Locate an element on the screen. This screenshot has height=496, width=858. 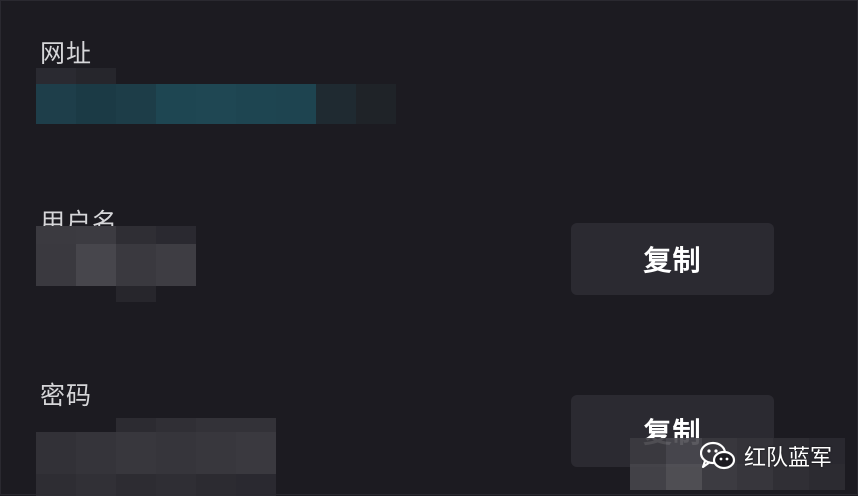
url-label: 网址 is located at coordinates (66, 53).